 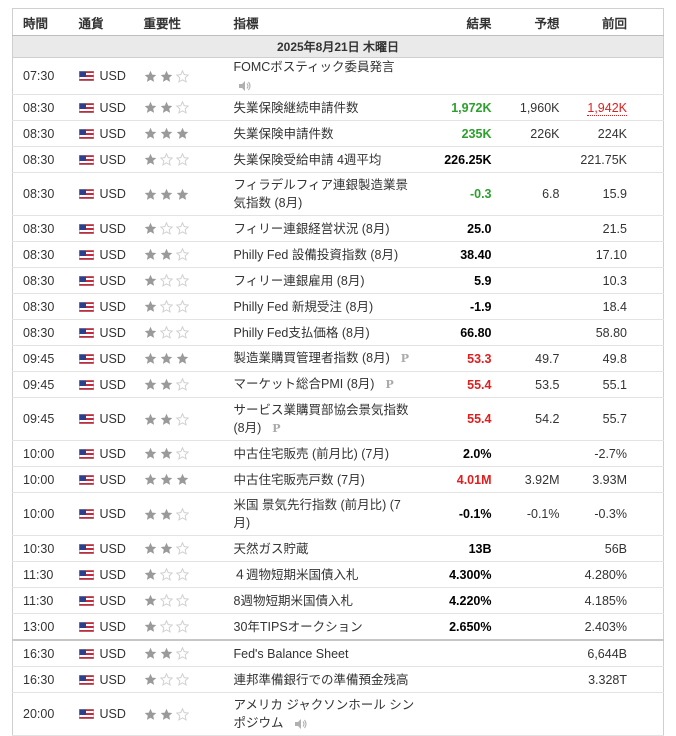 I want to click on table-row: 09:45 USD マーケット総合PMI (8月) P 55.4 53.5 55.1, so click(x=338, y=384).